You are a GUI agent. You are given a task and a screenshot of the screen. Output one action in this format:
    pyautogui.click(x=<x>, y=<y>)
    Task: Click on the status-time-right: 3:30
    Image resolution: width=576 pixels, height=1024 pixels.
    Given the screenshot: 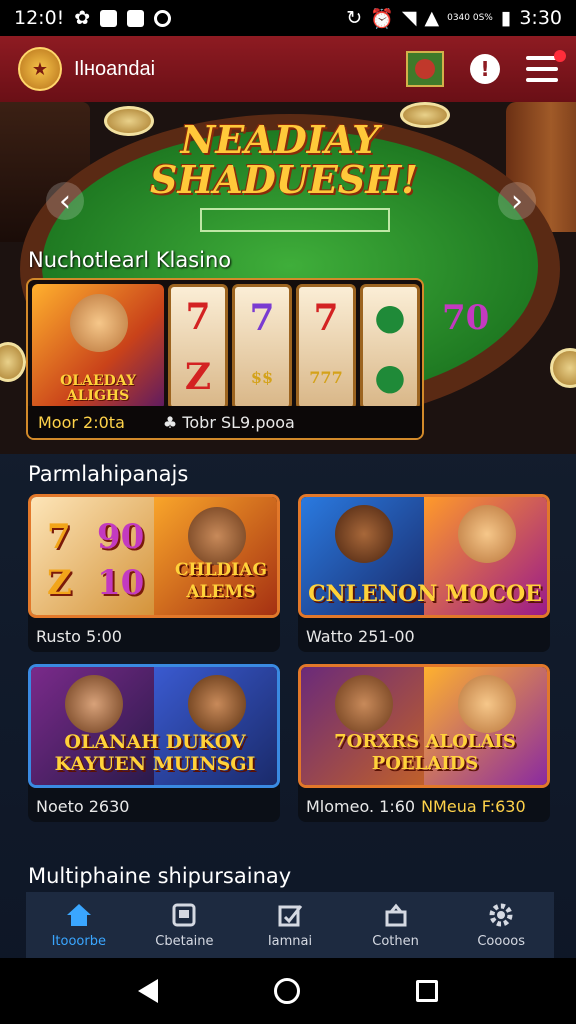 What is the action you would take?
    pyautogui.click(x=540, y=18)
    